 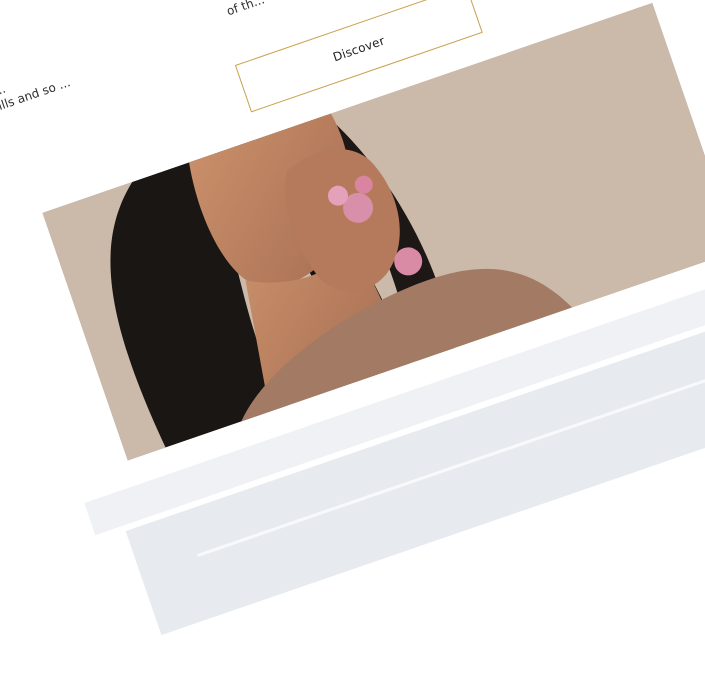 I want to click on discover-button-label: Discover, so click(x=359, y=49).